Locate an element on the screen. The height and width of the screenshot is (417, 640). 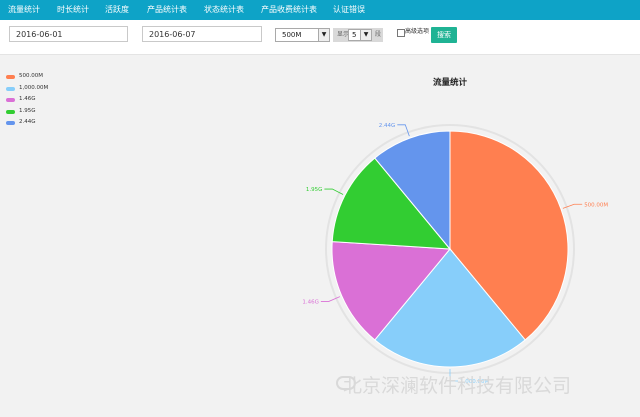
pie-slice-label: 500.00M is located at coordinates (596, 205).